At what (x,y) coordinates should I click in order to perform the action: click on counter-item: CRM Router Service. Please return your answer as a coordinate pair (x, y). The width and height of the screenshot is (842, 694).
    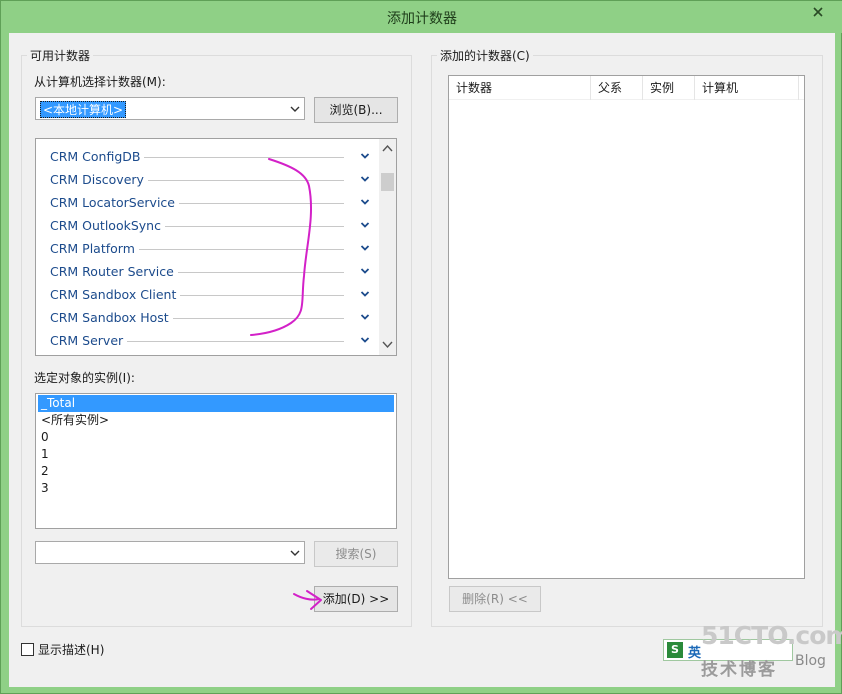
    Looking at the image, I should click on (210, 271).